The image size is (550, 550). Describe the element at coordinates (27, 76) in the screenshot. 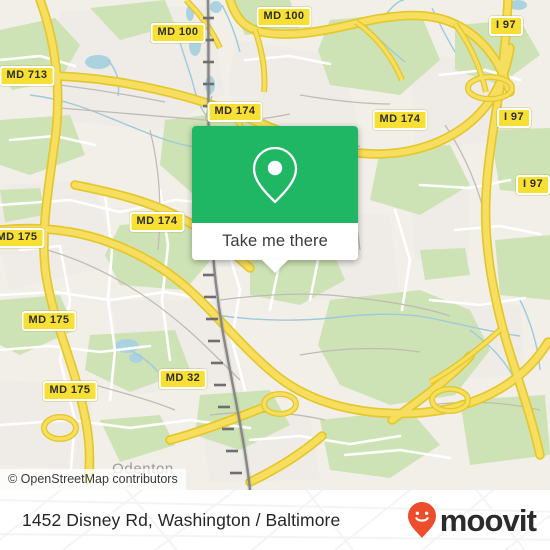

I see `road-shield: MD 713` at that location.